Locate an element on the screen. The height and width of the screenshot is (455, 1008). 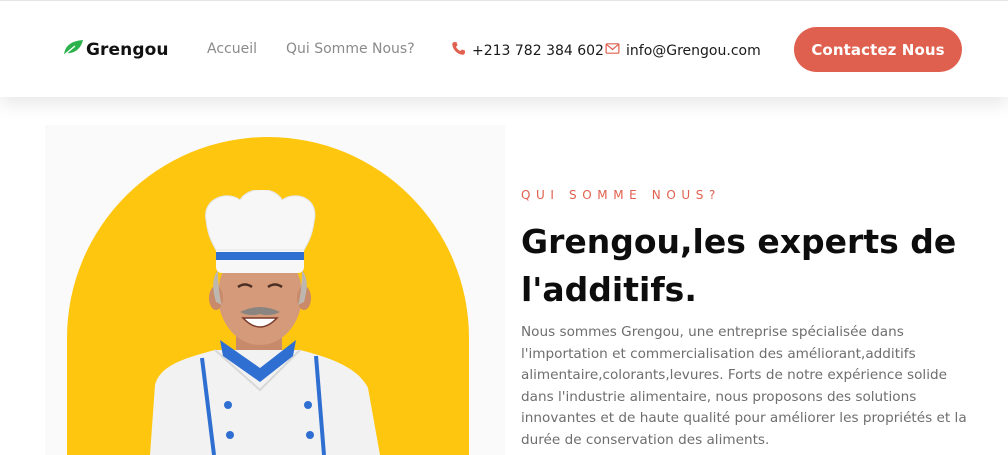
email-contact: info@Grengou.com is located at coordinates (683, 50).